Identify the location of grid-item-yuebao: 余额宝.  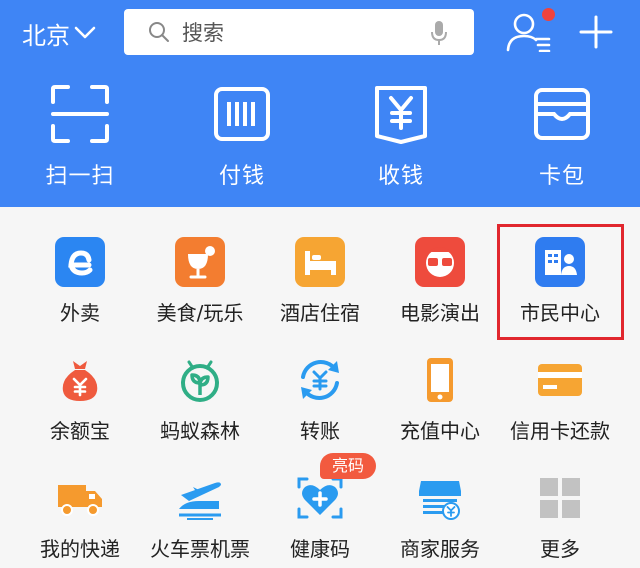
(80, 399).